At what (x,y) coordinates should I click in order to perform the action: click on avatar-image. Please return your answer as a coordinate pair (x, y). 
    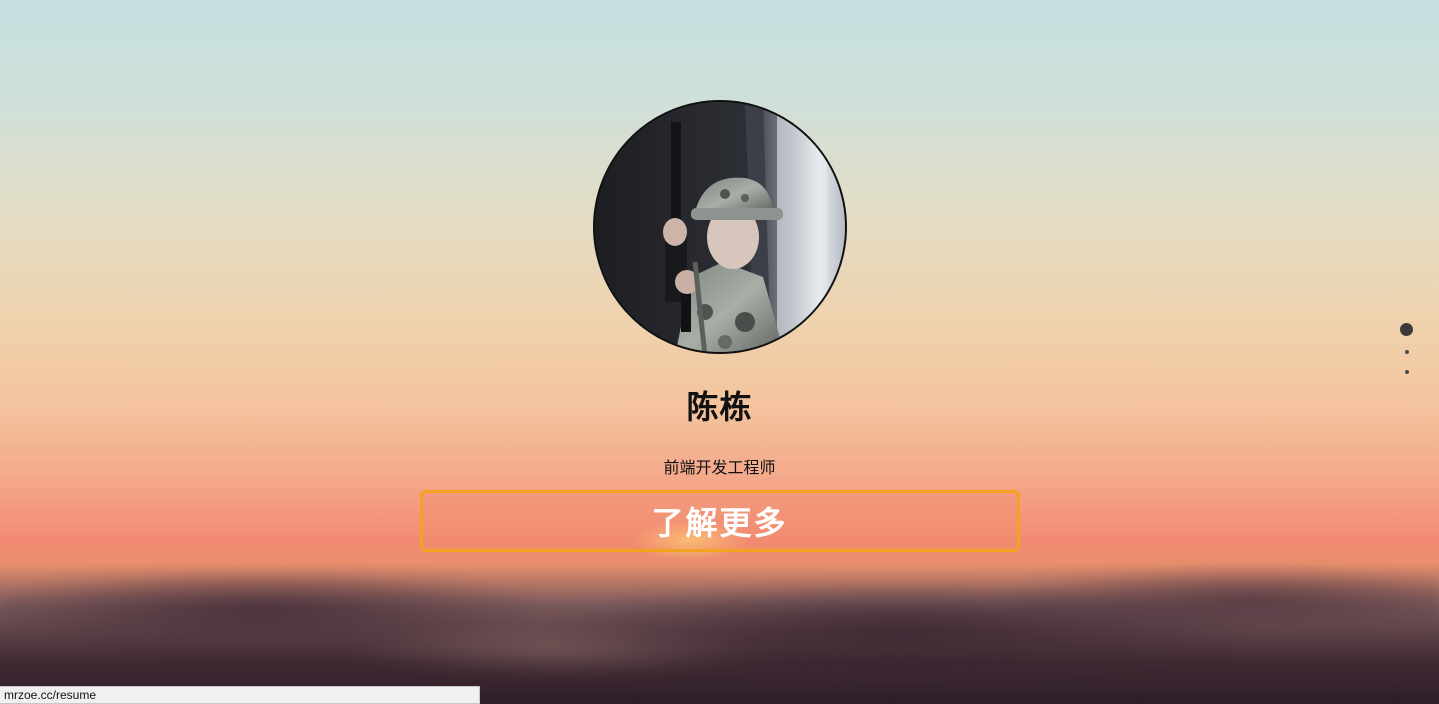
    Looking at the image, I should click on (719, 227).